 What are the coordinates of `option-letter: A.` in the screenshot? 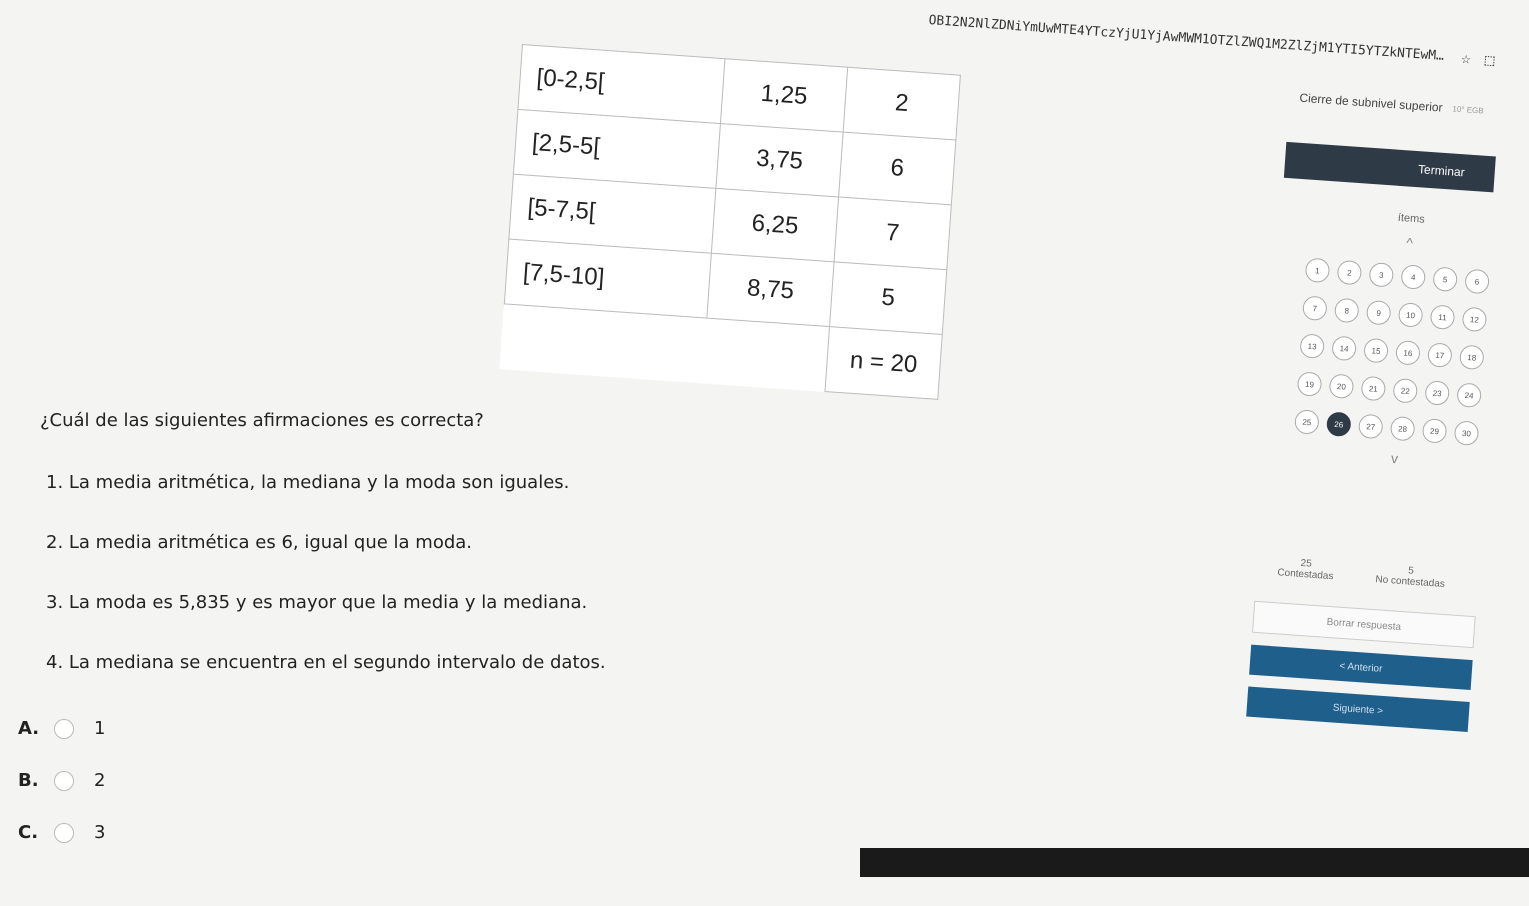 It's located at (29, 728).